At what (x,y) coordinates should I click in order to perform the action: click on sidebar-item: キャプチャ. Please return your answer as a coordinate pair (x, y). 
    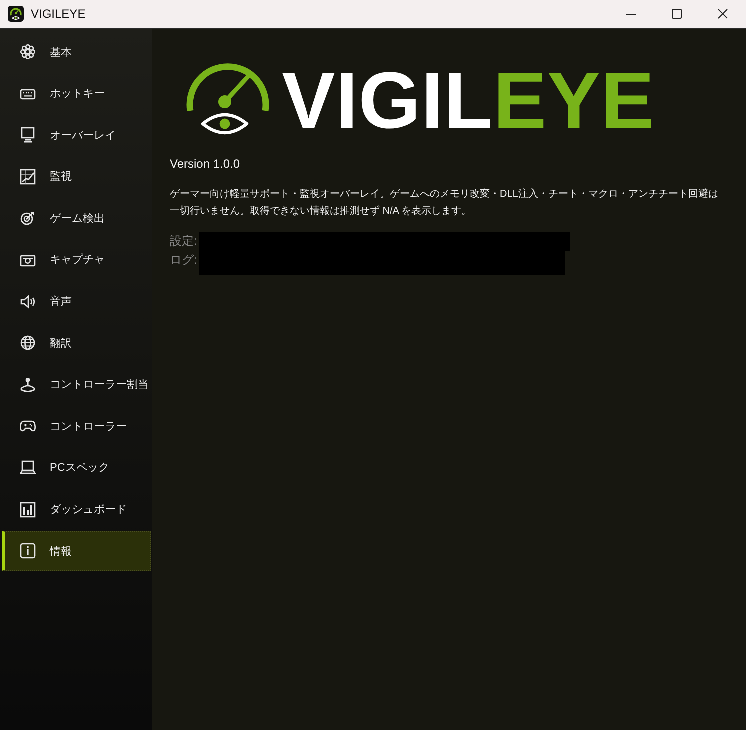
    Looking at the image, I should click on (76, 260).